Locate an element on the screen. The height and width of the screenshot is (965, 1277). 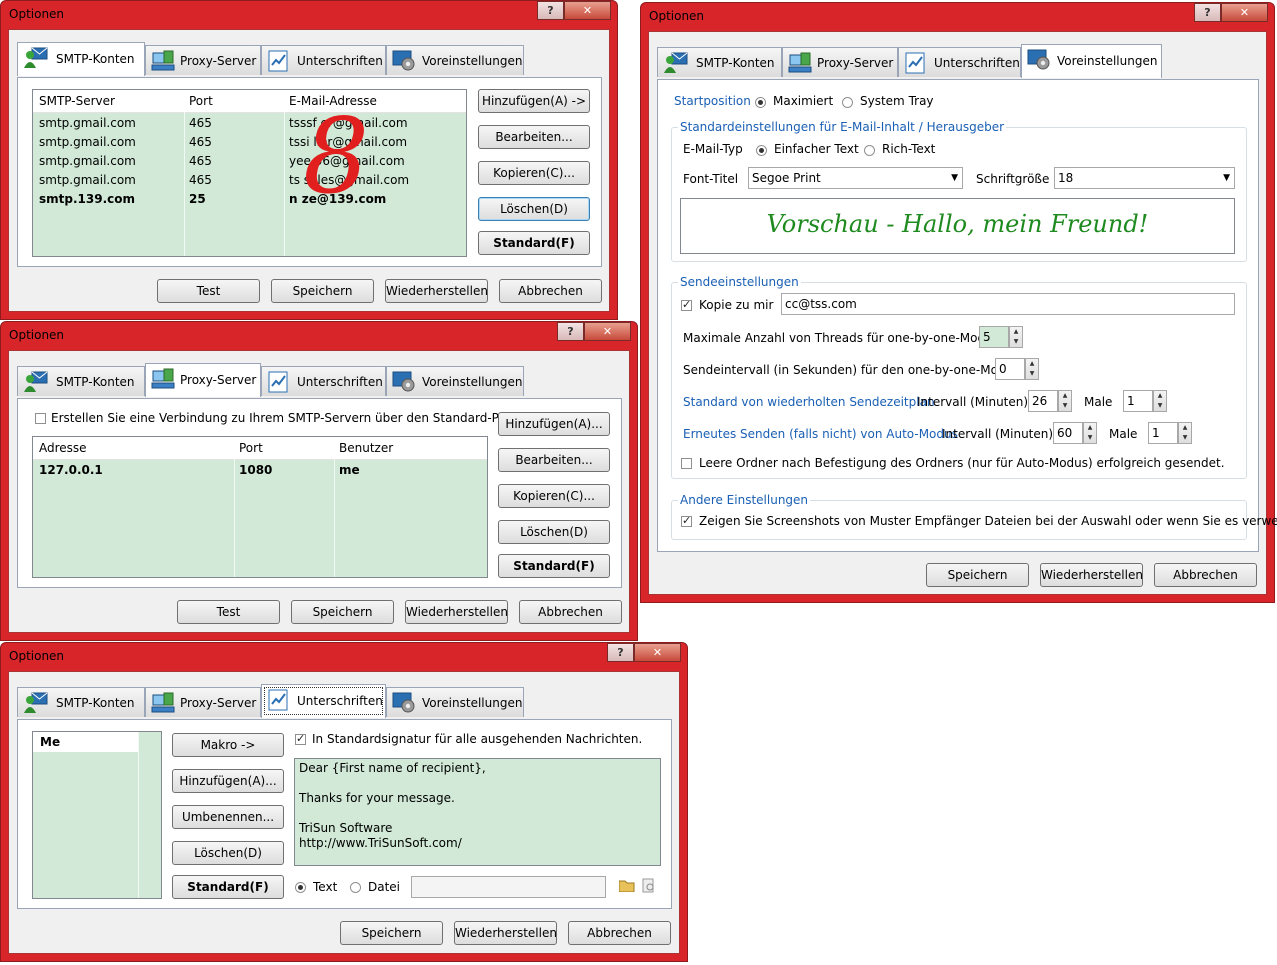
schedule-interval-spinner: ▲ ▼ is located at coordinates (1065, 401).